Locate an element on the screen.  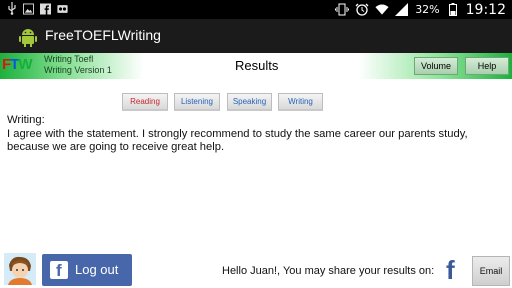
vibrate-icon is located at coordinates (342, 9).